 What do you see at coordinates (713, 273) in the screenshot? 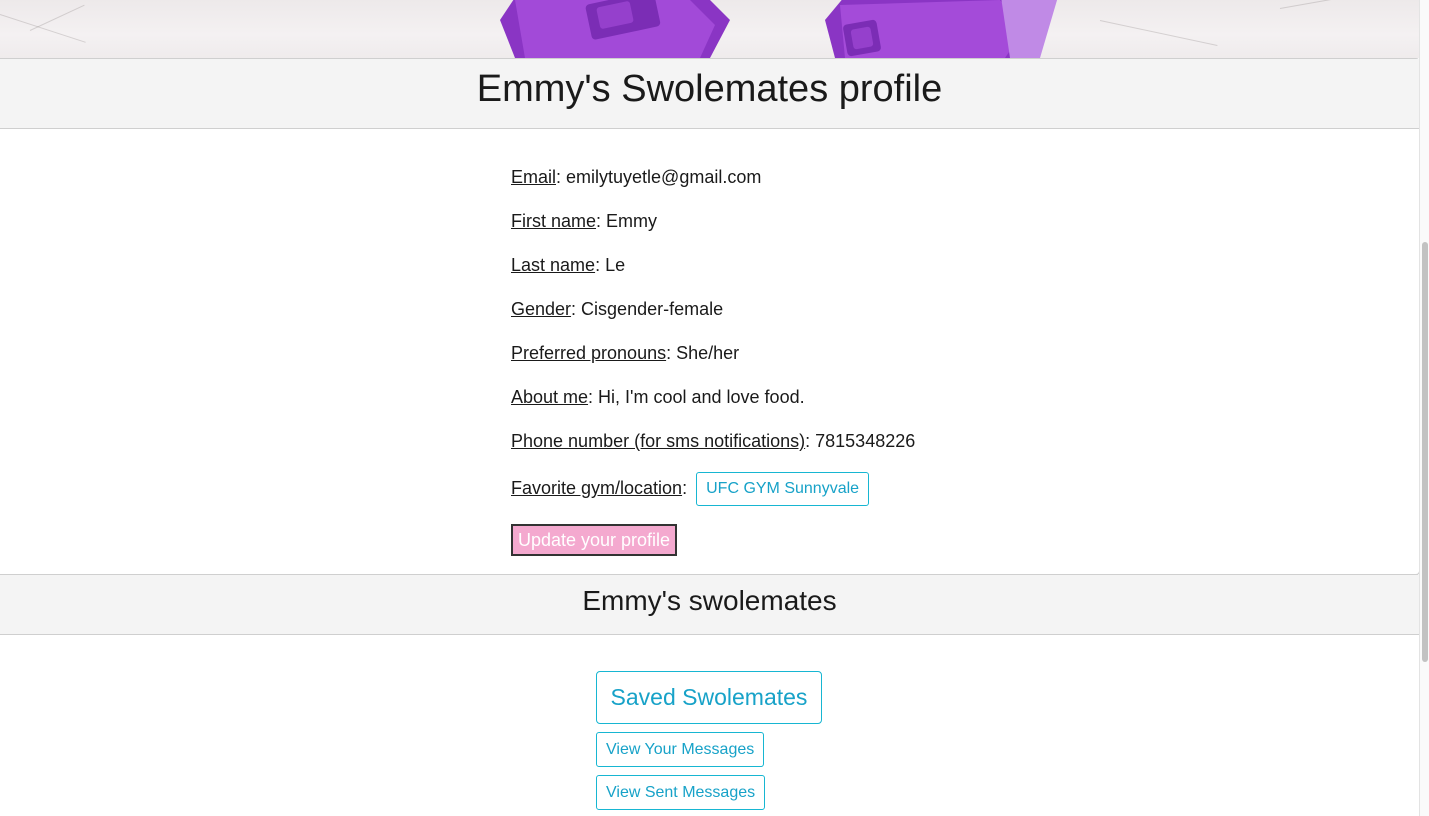
I see `field-last-name: Last name: Le` at bounding box center [713, 273].